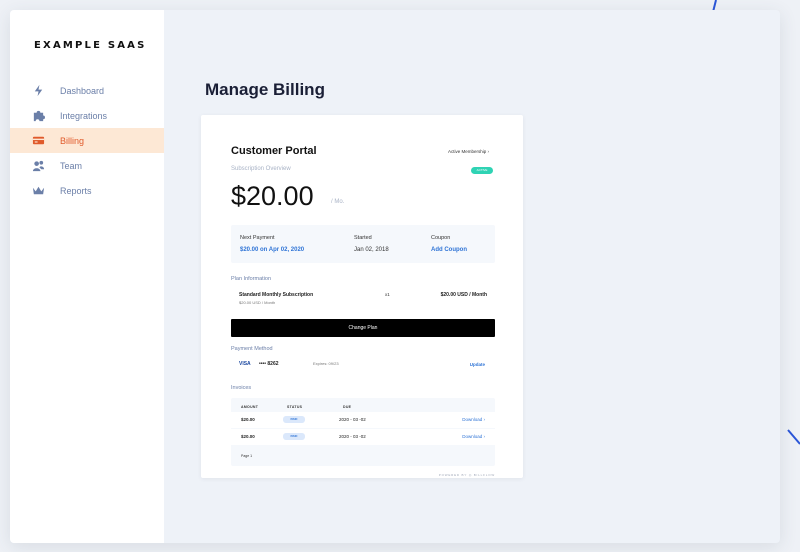 The height and width of the screenshot is (552, 800). I want to click on column-header-amount: AMOUNT, so click(250, 407).